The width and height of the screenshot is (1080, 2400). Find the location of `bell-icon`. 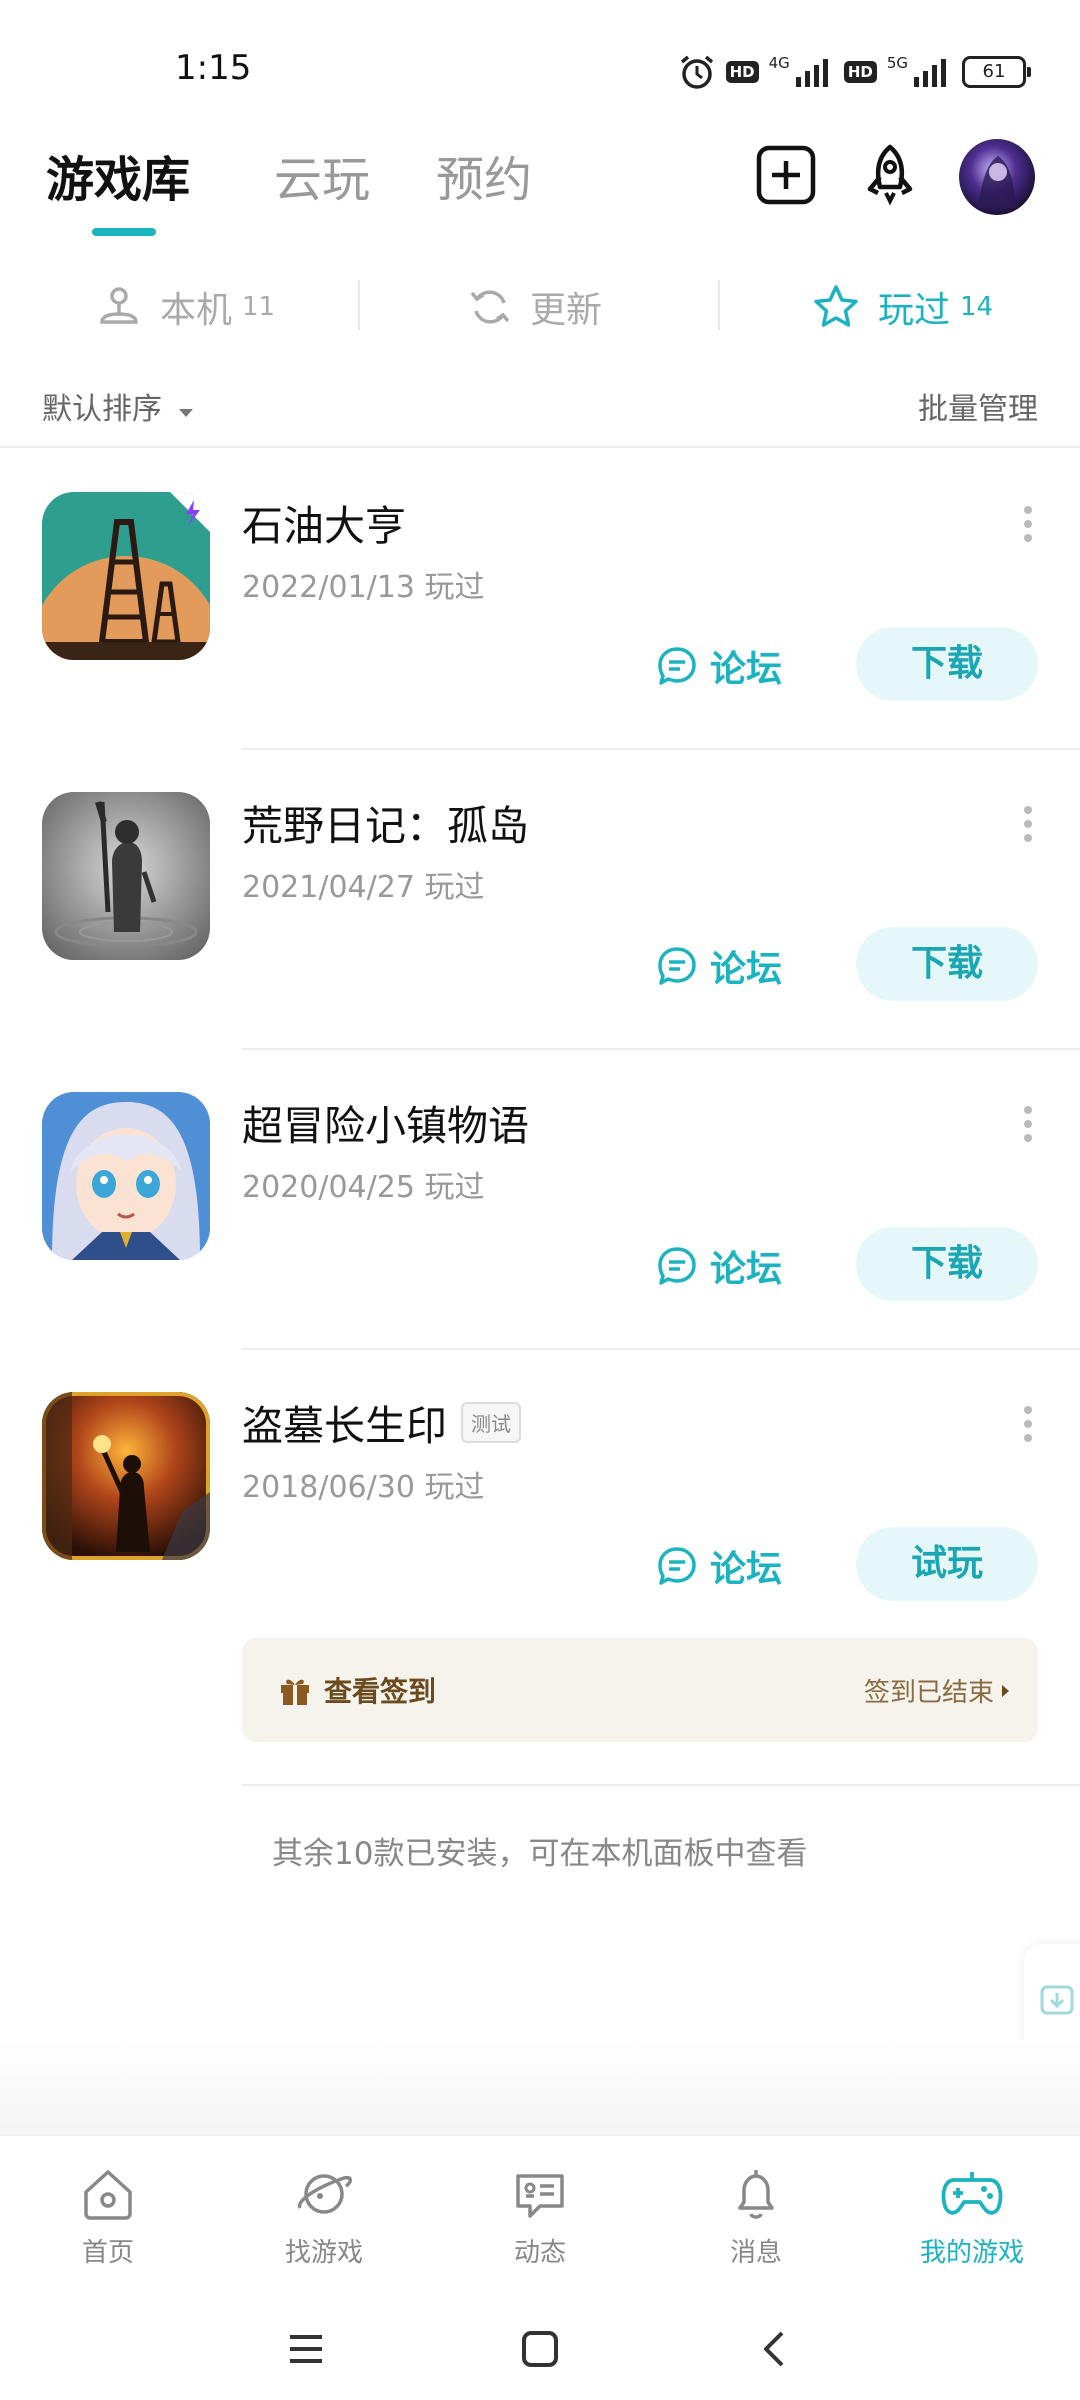

bell-icon is located at coordinates (756, 2194).